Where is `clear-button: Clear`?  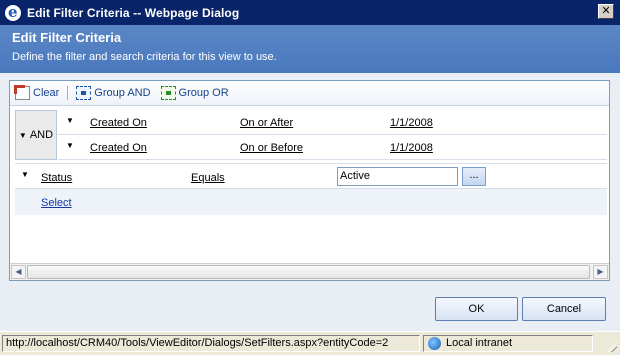
clear-button: Clear is located at coordinates (37, 92).